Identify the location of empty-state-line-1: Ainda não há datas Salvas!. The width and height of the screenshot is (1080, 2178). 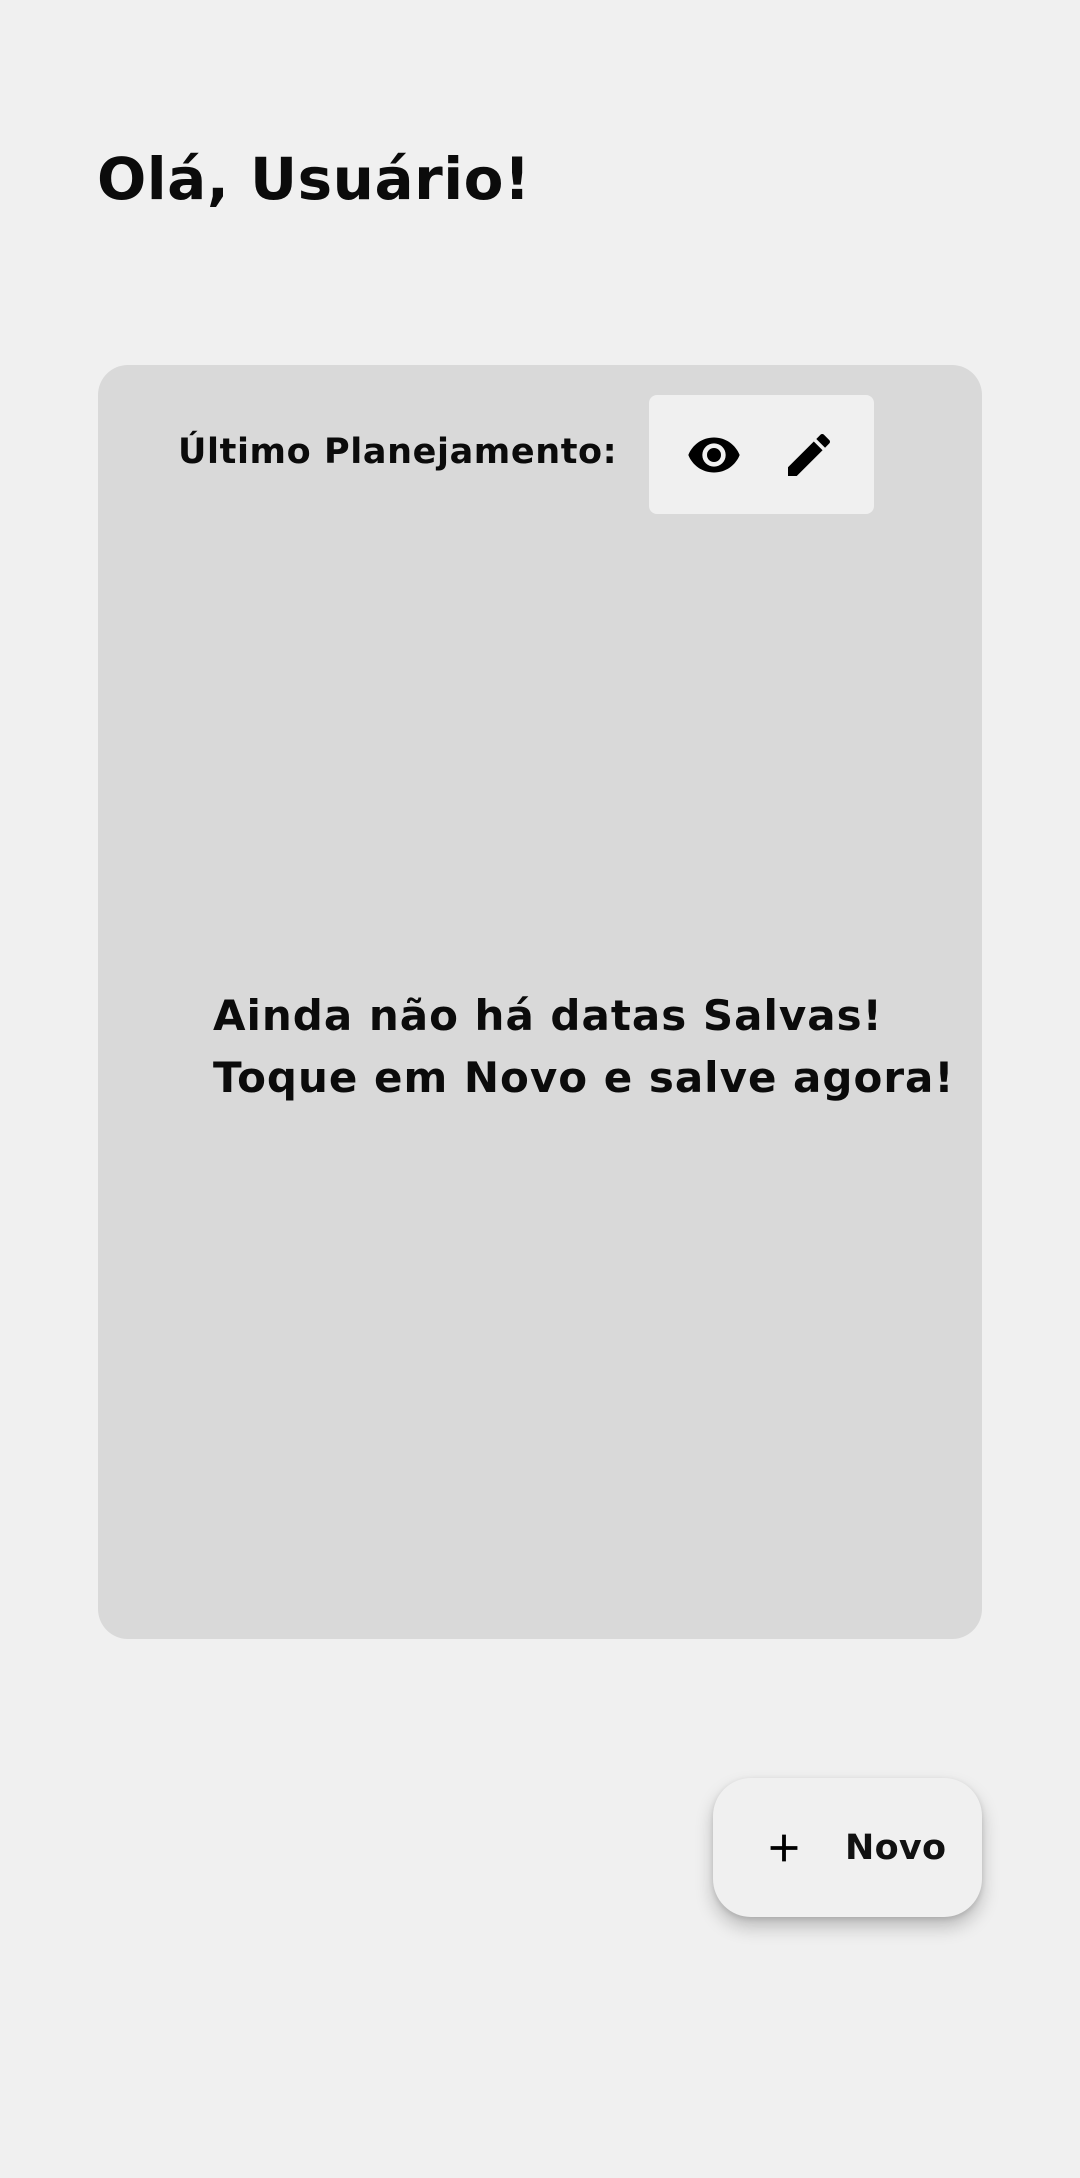
(548, 1015).